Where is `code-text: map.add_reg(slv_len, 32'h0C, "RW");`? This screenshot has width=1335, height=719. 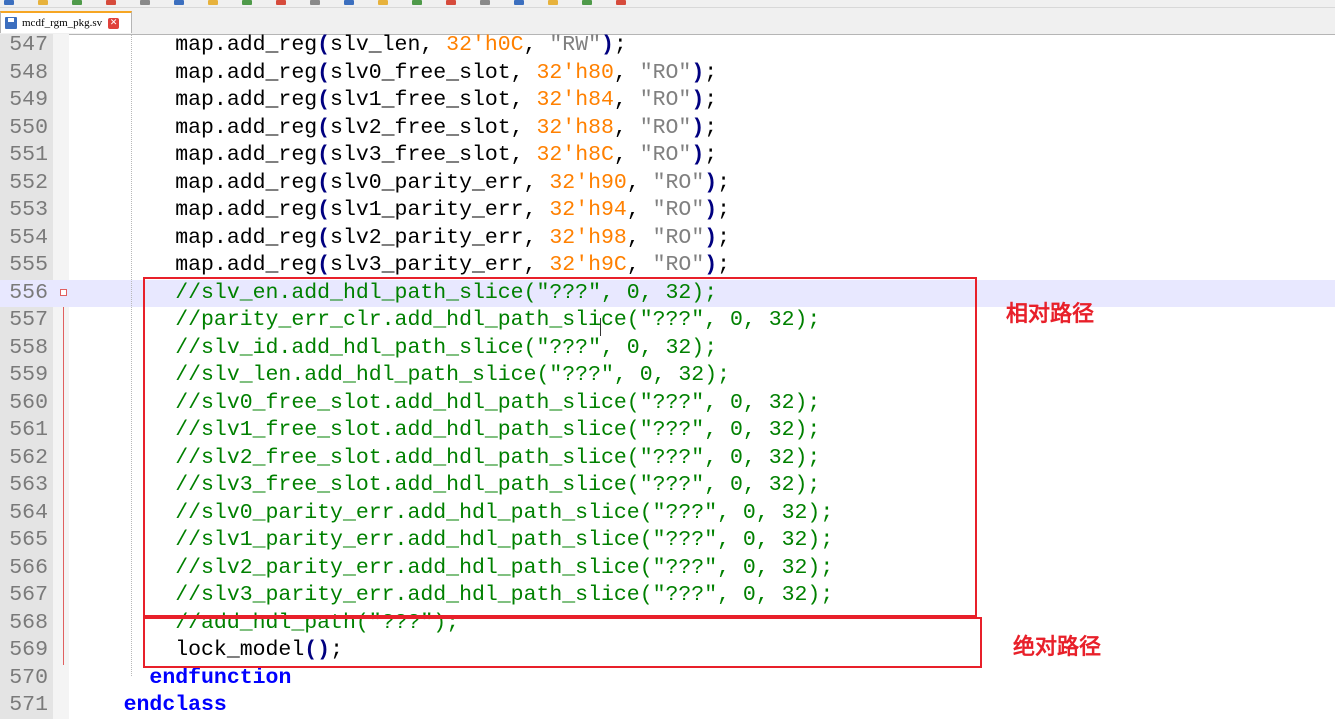 code-text: map.add_reg(slv_len, 32'h0C, "RW"); is located at coordinates (349, 45).